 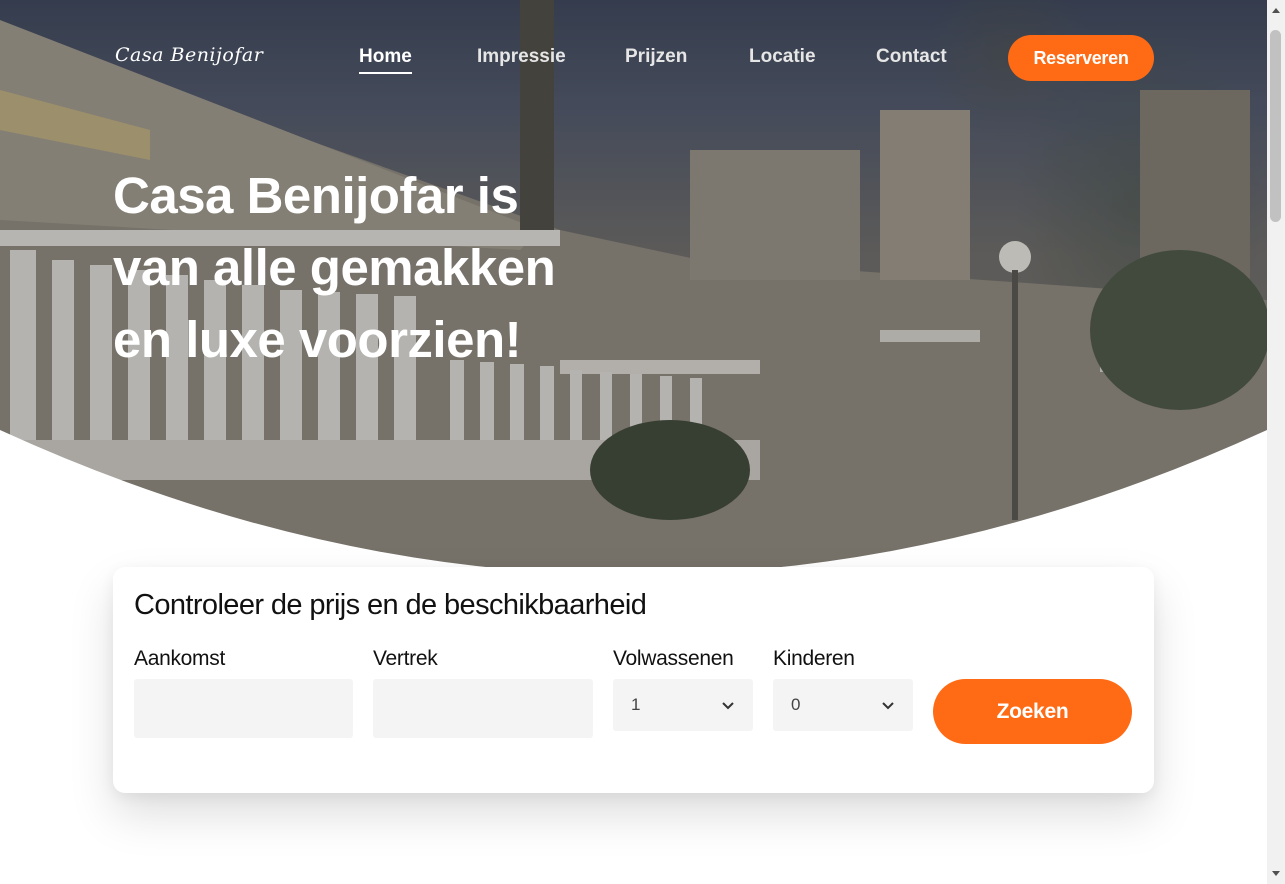 What do you see at coordinates (911, 57) in the screenshot?
I see `nav-link-contact: Contact` at bounding box center [911, 57].